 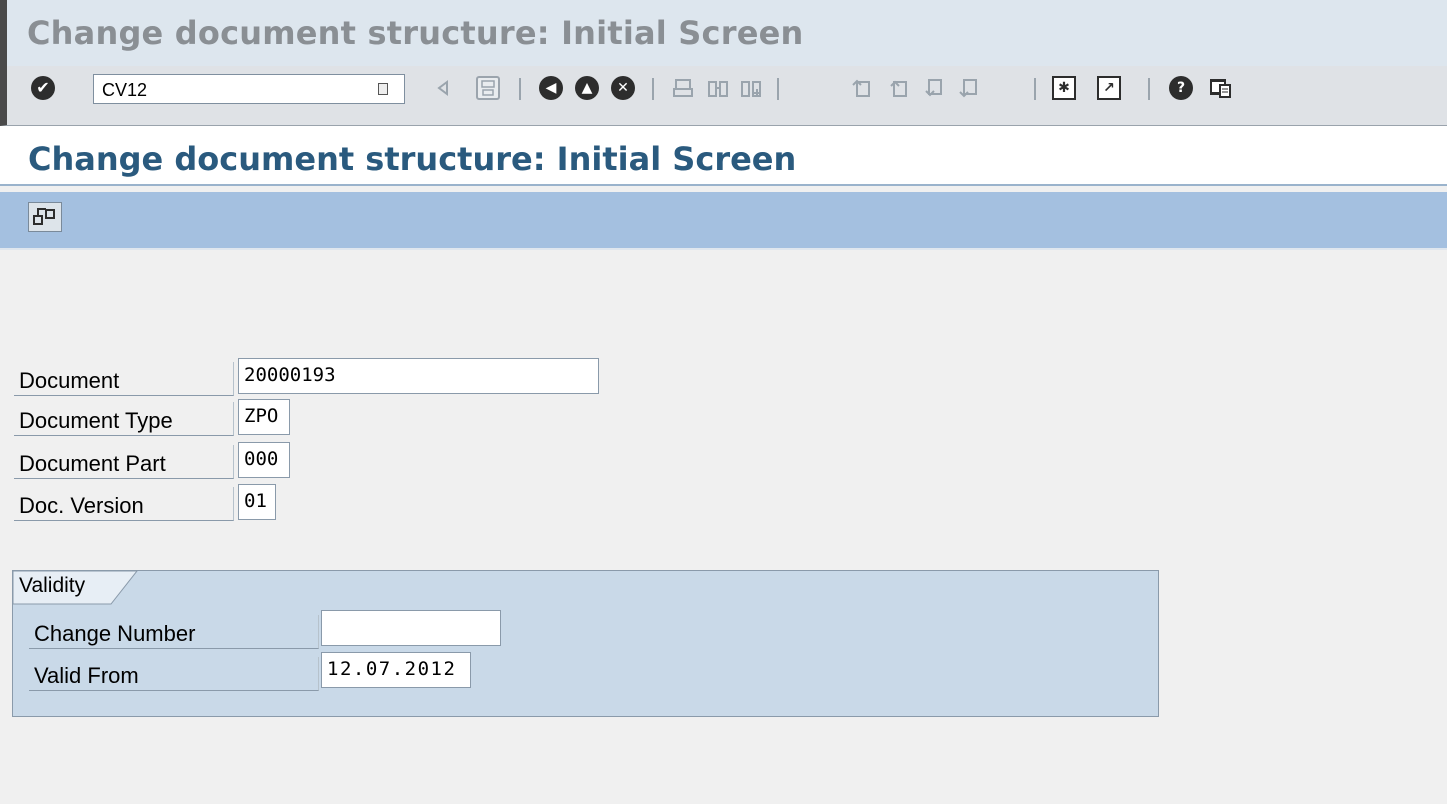 I want to click on document-type-field: ZPO, so click(x=264, y=417).